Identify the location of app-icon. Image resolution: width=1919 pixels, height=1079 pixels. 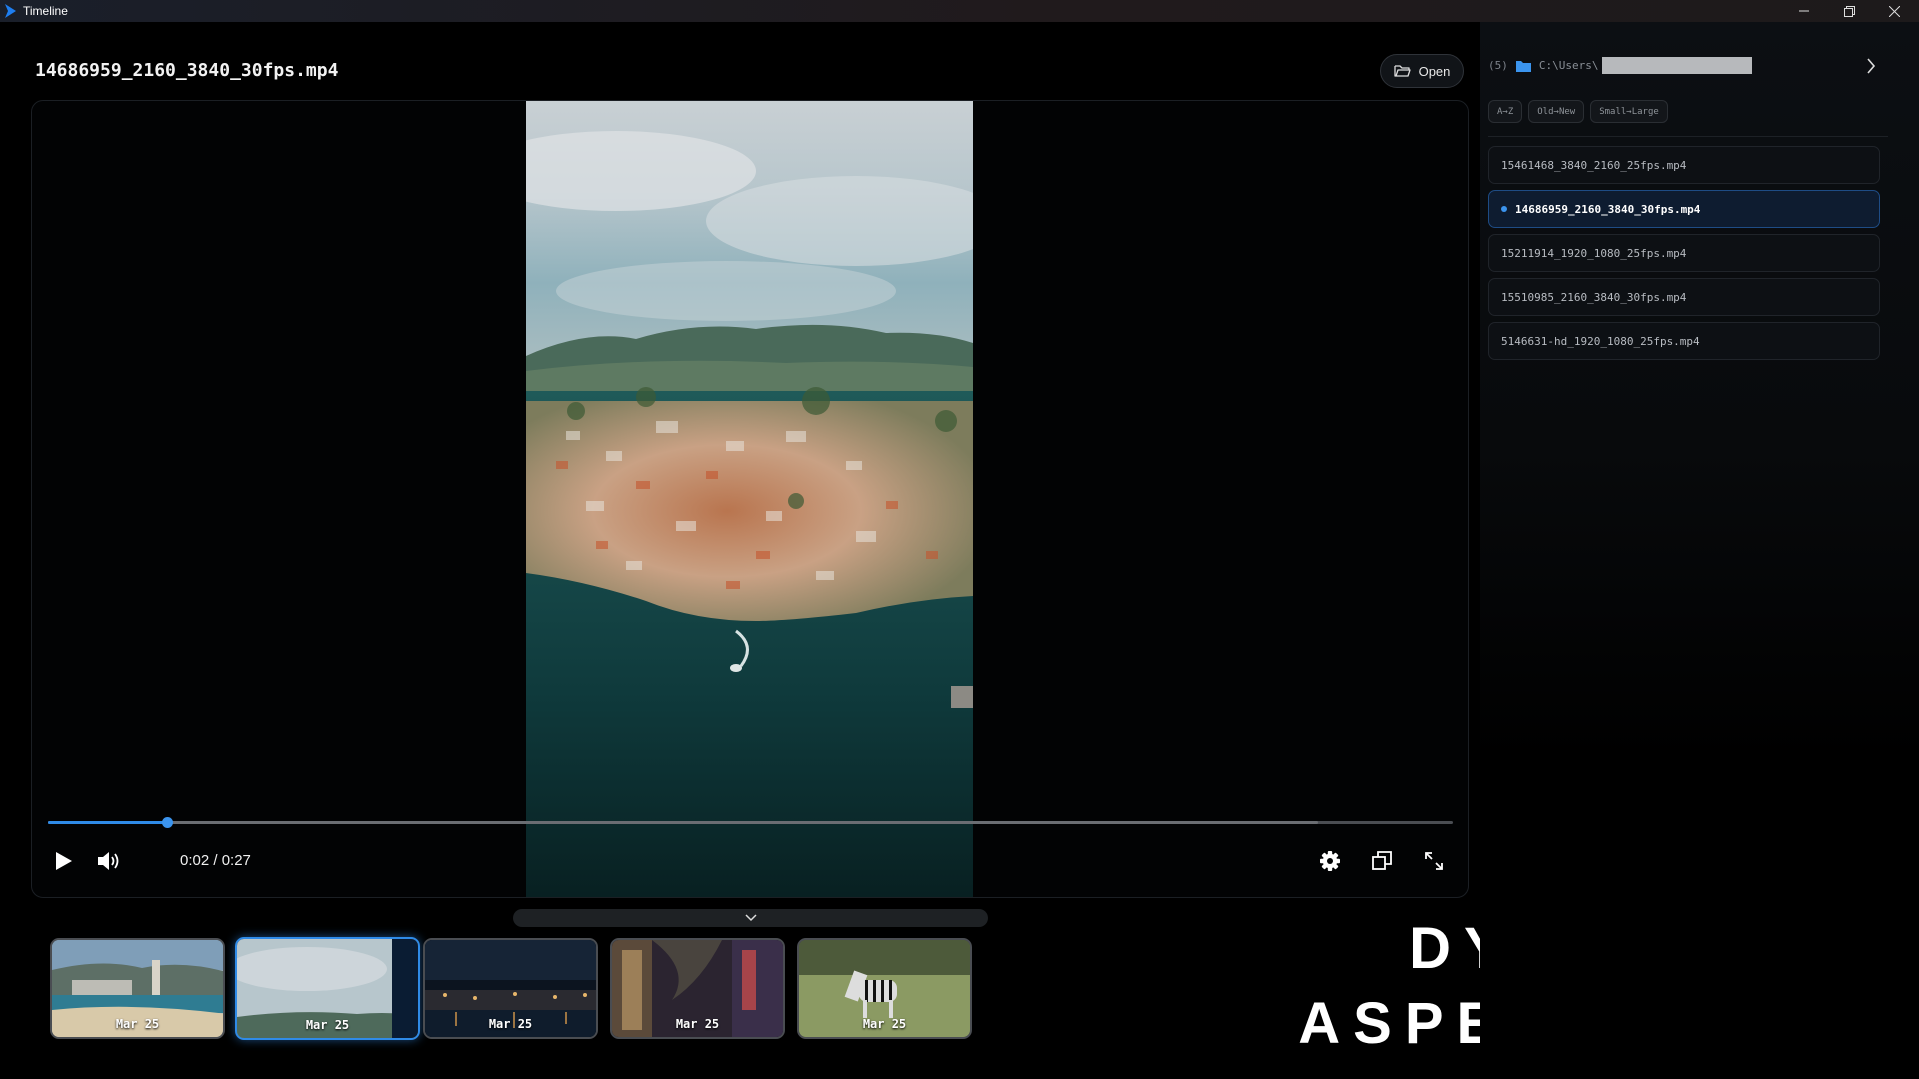
(10, 11).